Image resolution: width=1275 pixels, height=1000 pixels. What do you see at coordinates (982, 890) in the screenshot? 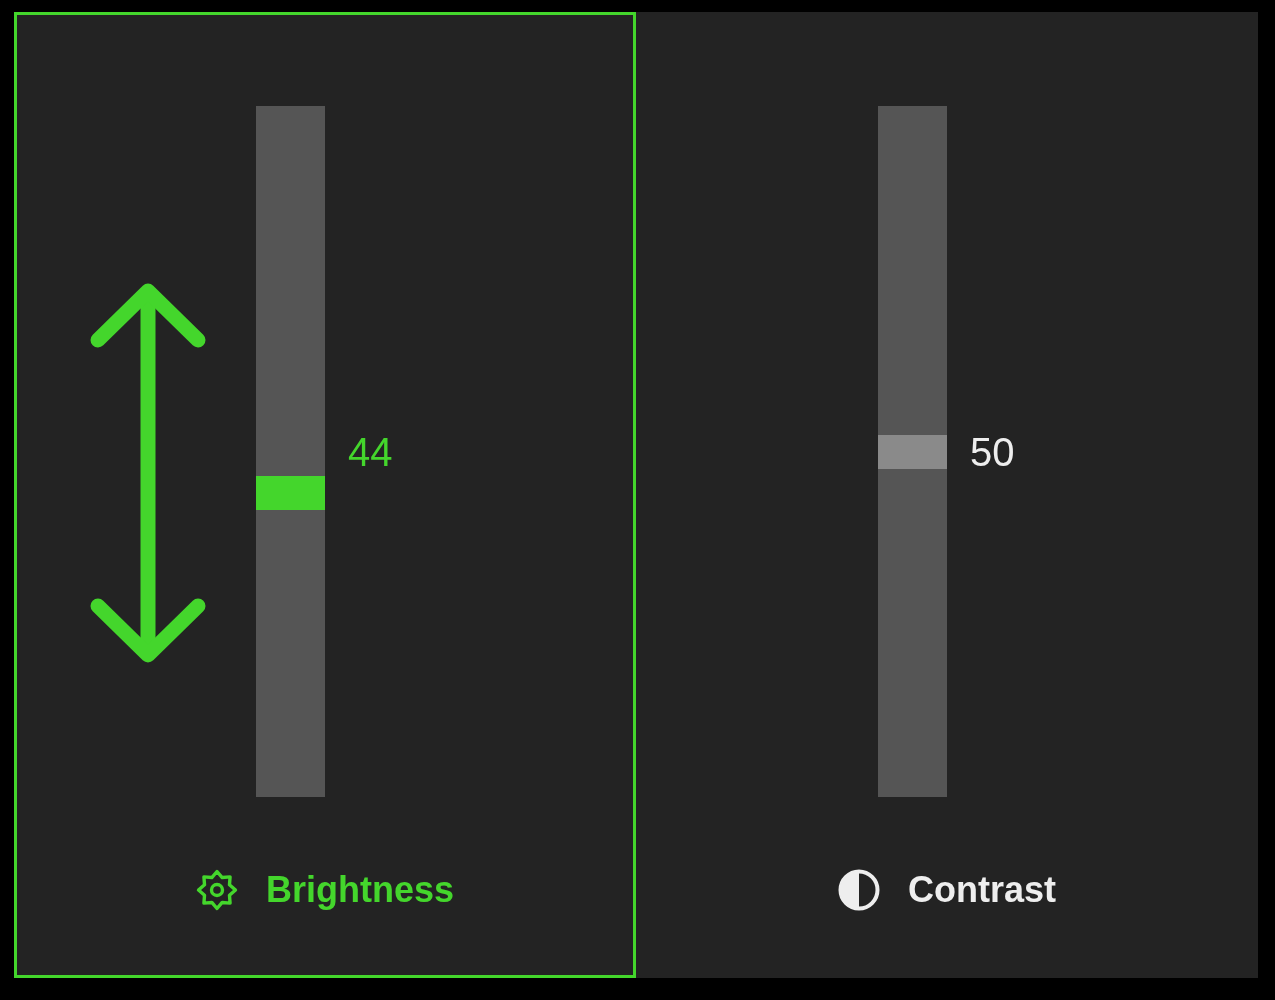
I see `slider-label: Contrast` at bounding box center [982, 890].